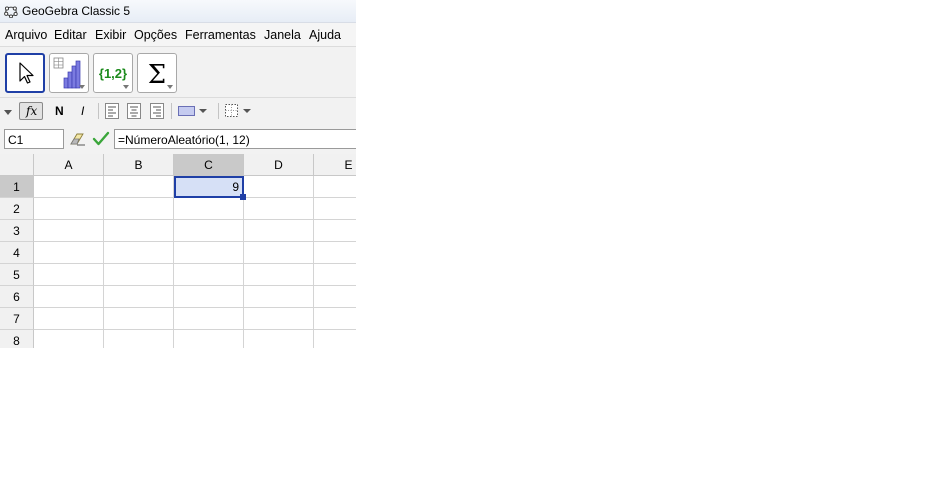 The width and height of the screenshot is (928, 499). I want to click on align-right-icon, so click(157, 111).